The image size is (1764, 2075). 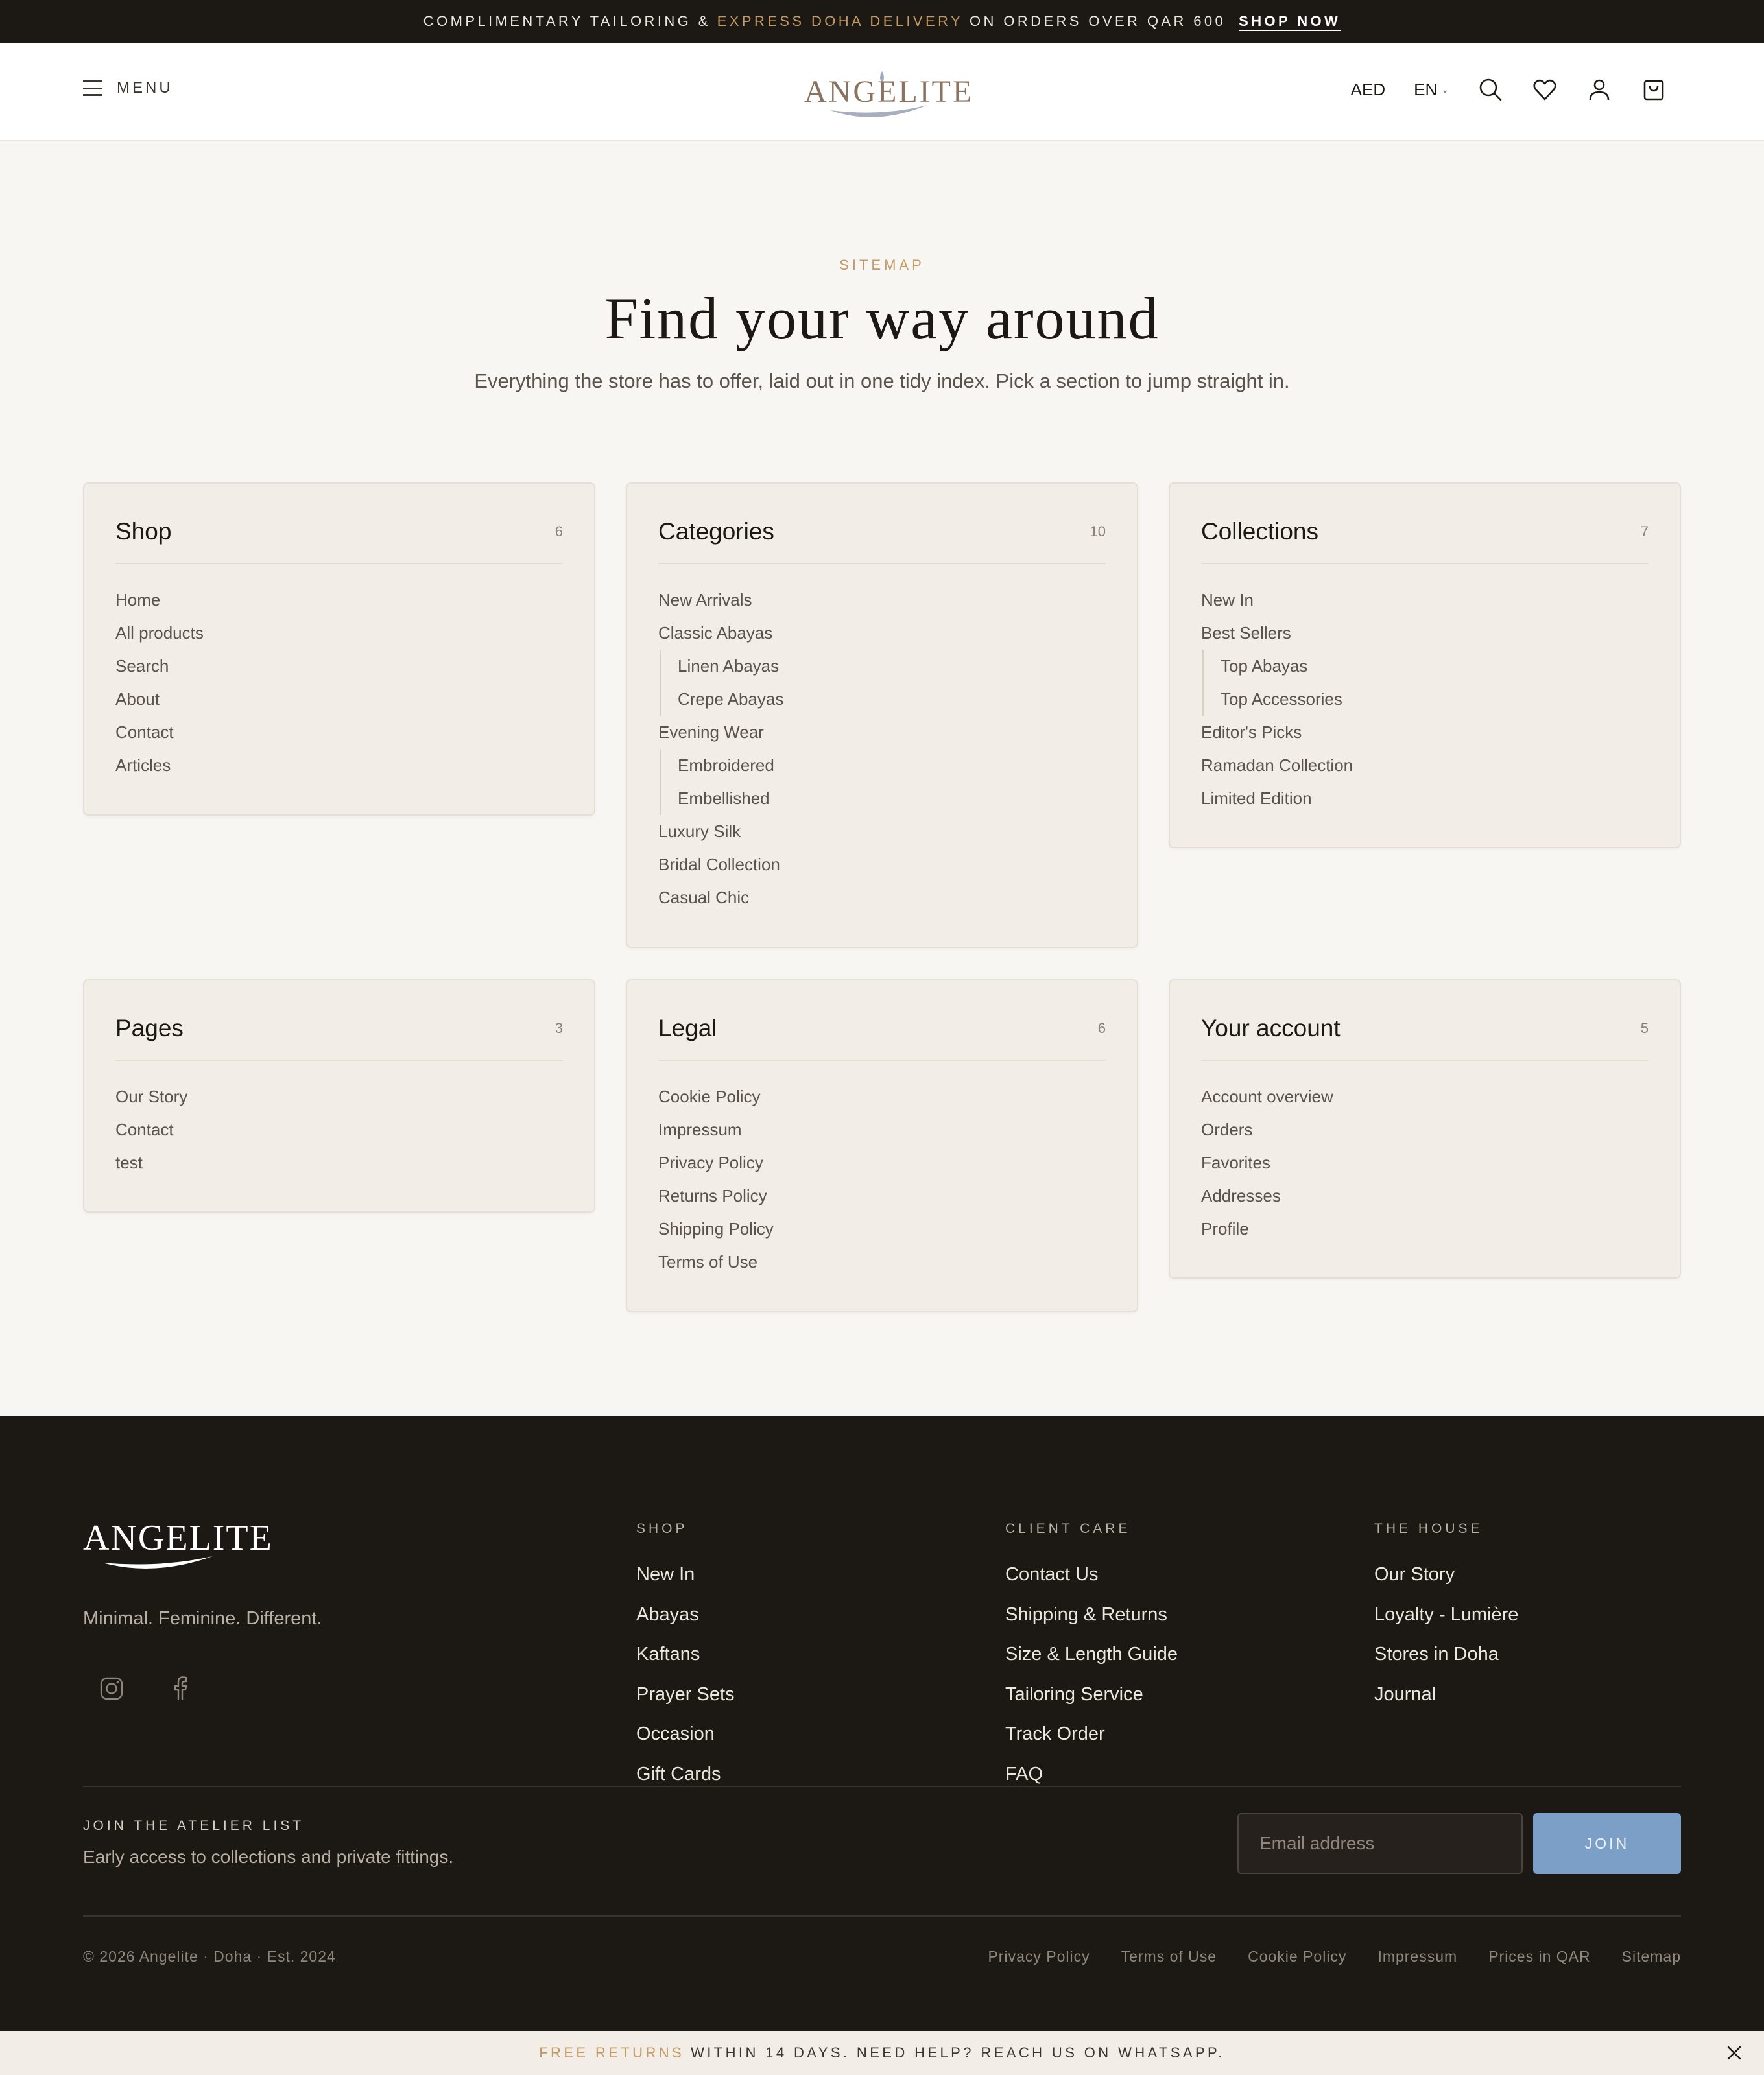 I want to click on sitemap-link: Casual Chic, so click(x=882, y=897).